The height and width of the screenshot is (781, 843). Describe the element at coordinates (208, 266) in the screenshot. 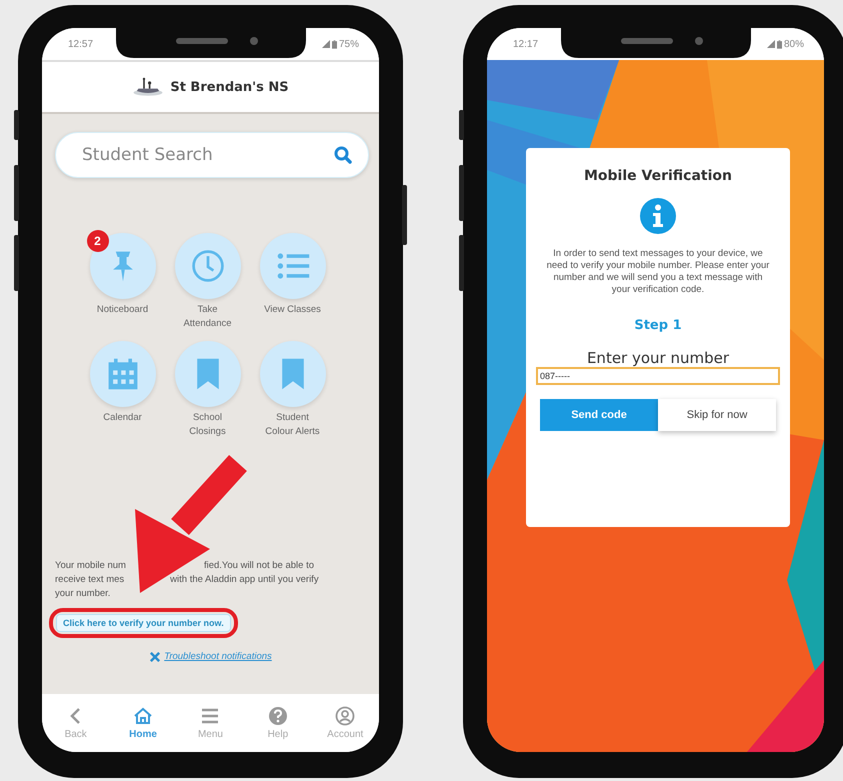

I see `clock-icon` at that location.